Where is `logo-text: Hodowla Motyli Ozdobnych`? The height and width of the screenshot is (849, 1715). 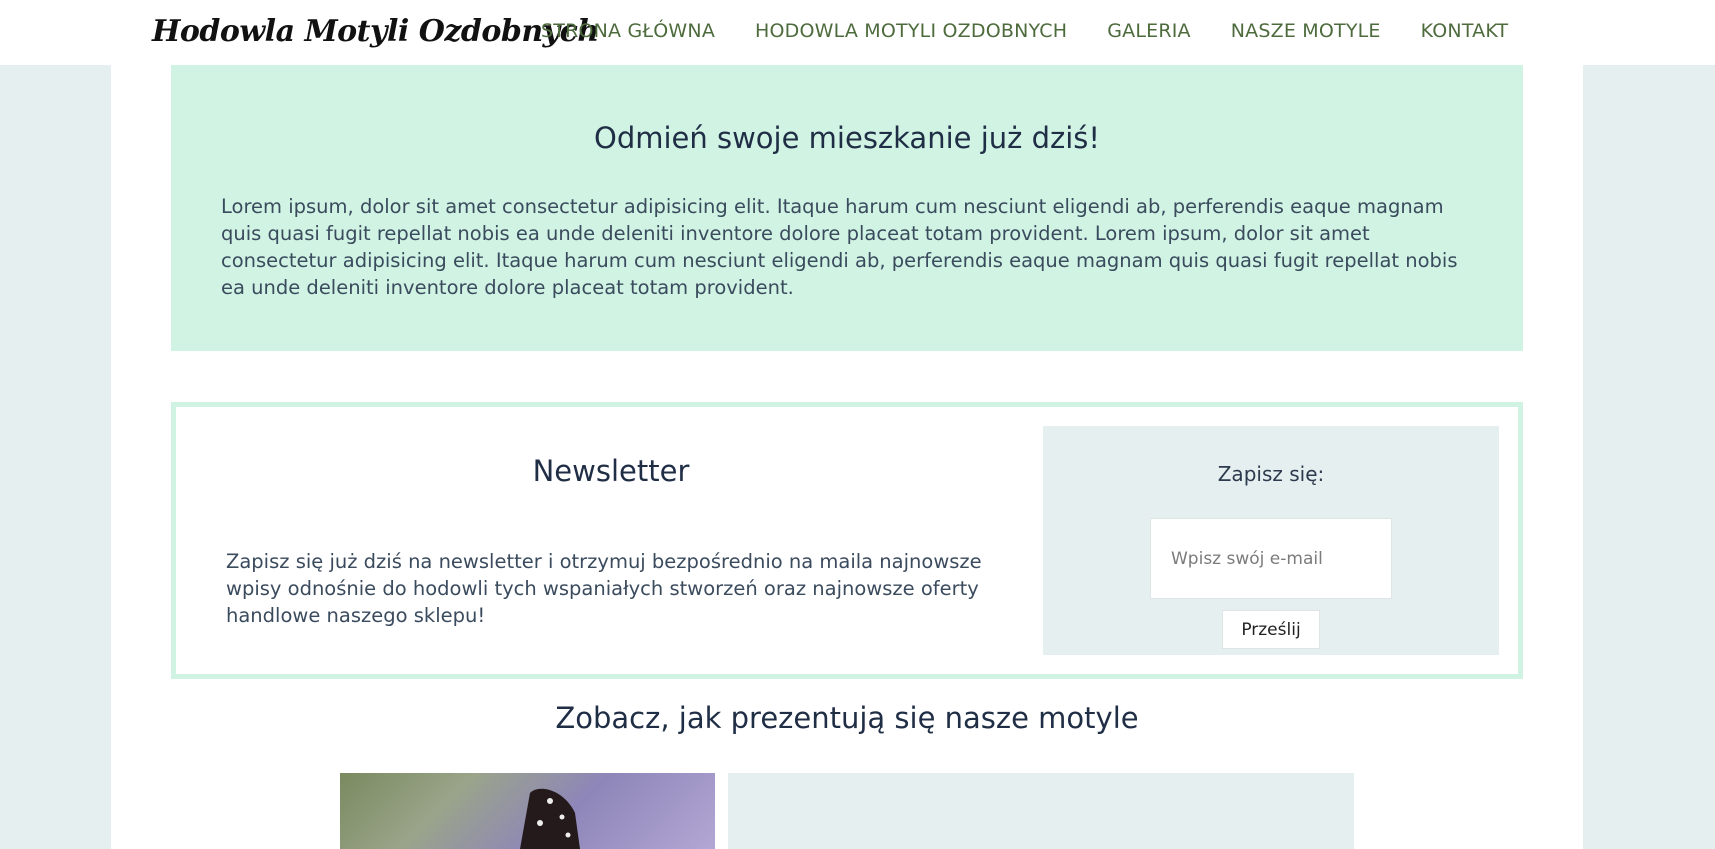 logo-text: Hodowla Motyli Ozdobnych is located at coordinates (375, 31).